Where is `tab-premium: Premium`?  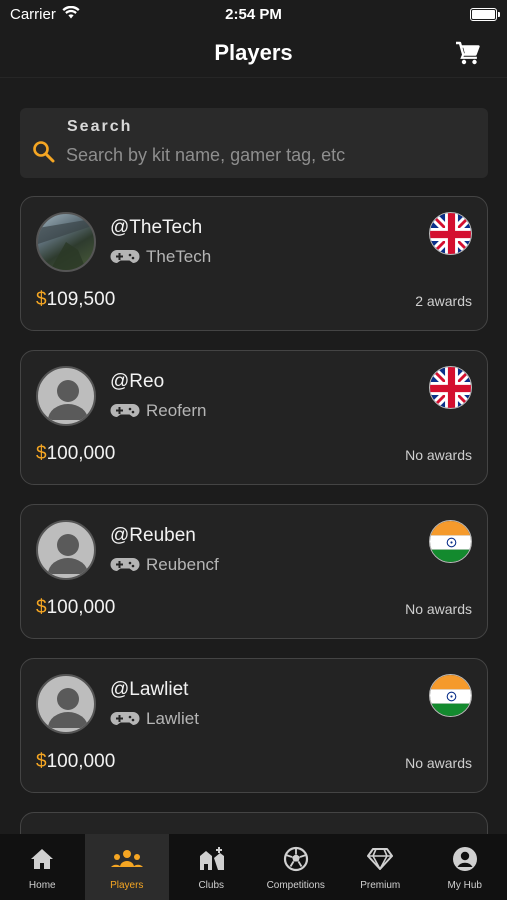
tab-premium: Premium is located at coordinates (380, 867).